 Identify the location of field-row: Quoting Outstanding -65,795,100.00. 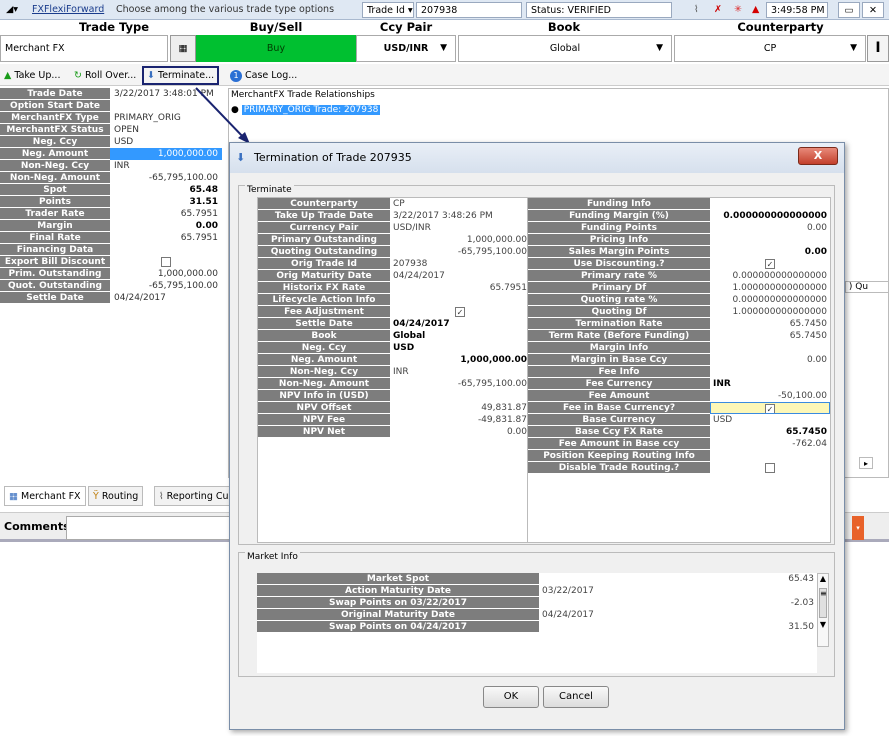
(394, 252).